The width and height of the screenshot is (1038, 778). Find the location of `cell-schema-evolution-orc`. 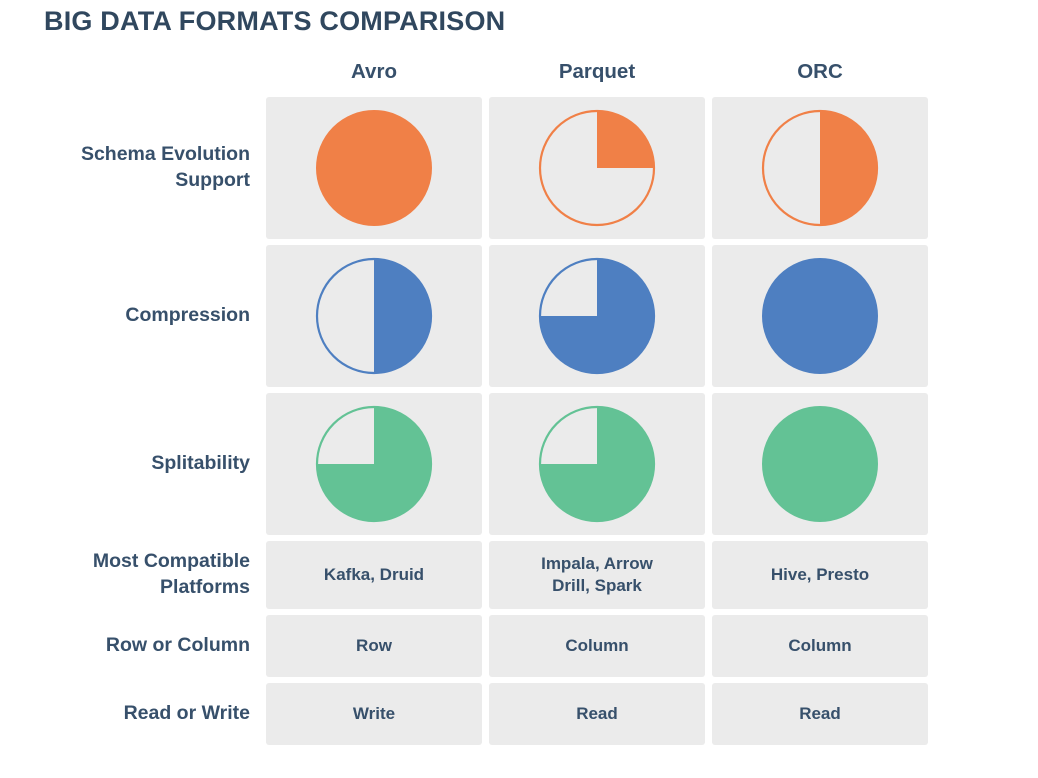

cell-schema-evolution-orc is located at coordinates (820, 168).